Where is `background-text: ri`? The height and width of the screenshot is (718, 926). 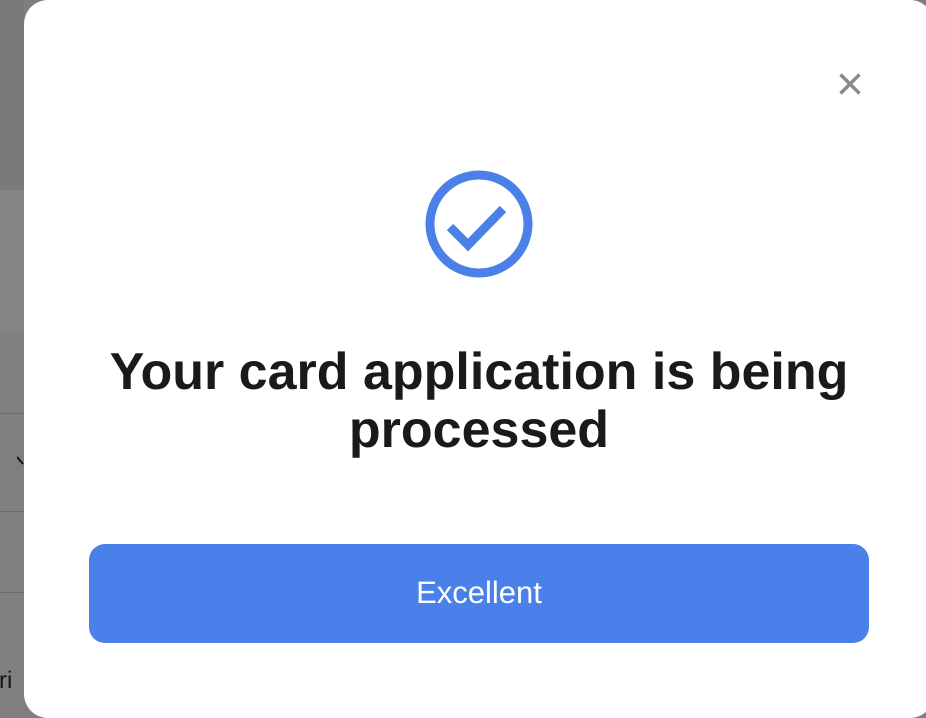
background-text: ri is located at coordinates (6, 681).